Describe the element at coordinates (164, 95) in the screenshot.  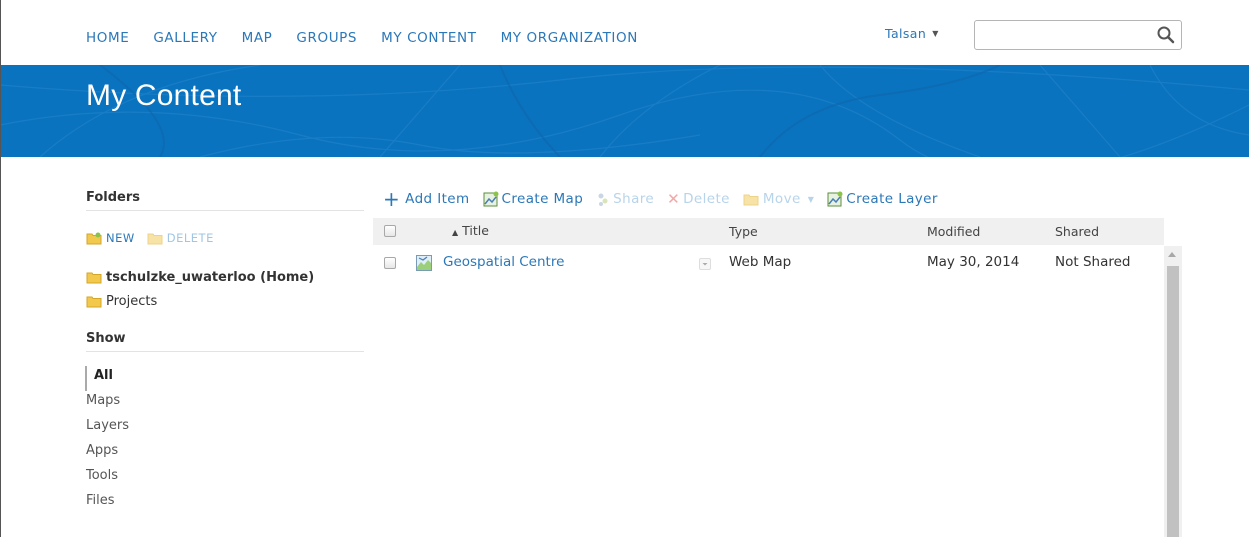
I see `page-title: My Content` at that location.